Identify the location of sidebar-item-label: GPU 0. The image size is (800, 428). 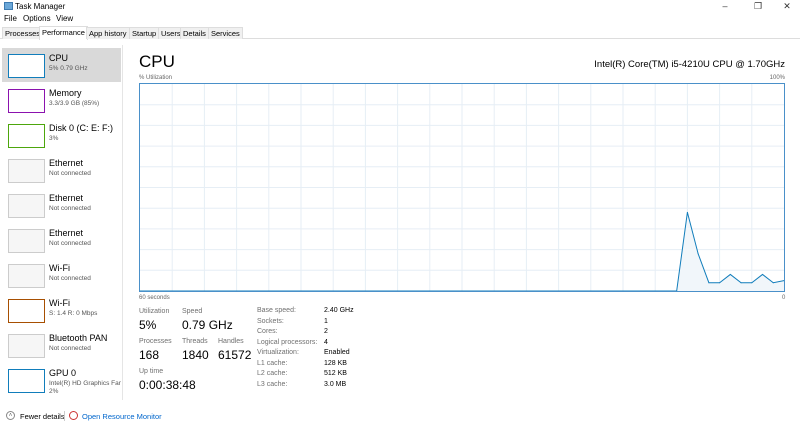
(63, 373).